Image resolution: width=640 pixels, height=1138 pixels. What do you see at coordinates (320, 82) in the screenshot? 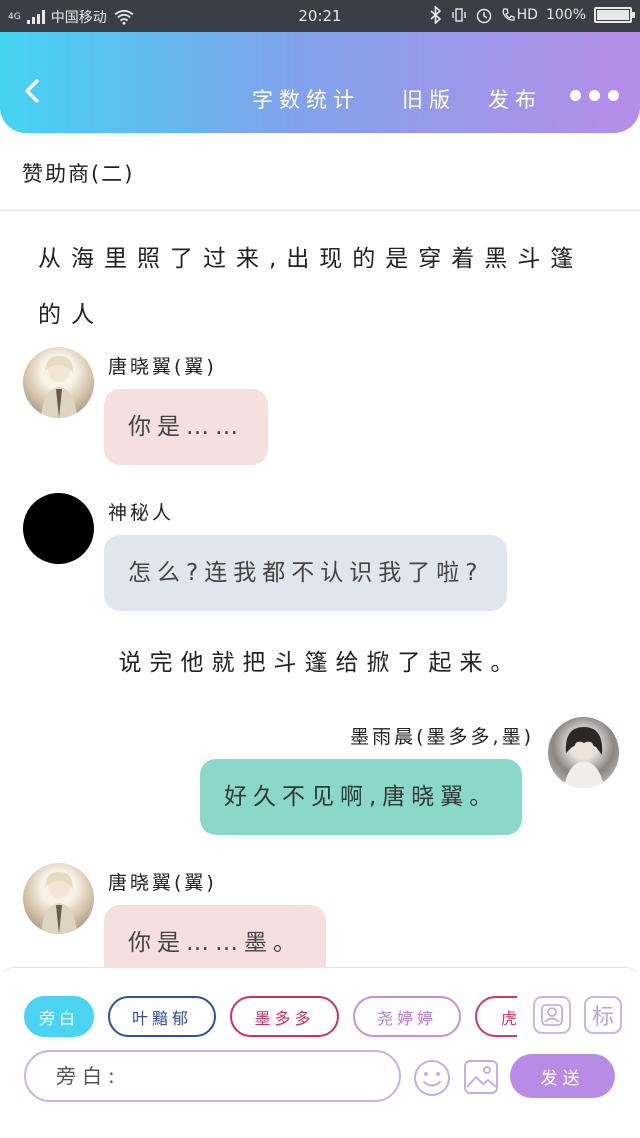
I see `app-header: 字数统计 旧版 发布` at bounding box center [320, 82].